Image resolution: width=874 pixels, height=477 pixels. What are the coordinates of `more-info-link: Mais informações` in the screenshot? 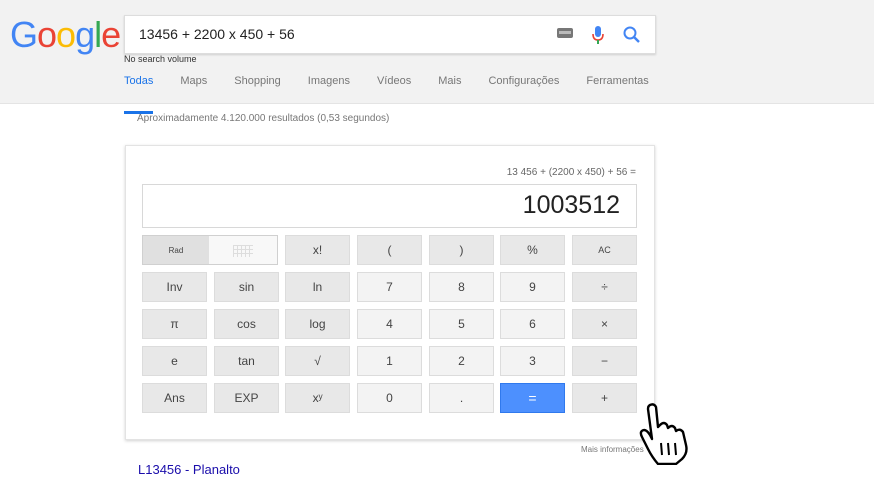 It's located at (612, 449).